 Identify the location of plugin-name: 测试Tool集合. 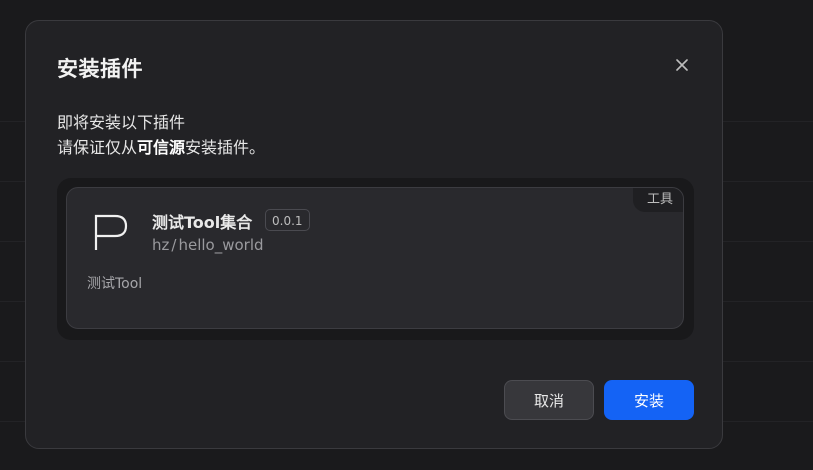
(202, 222).